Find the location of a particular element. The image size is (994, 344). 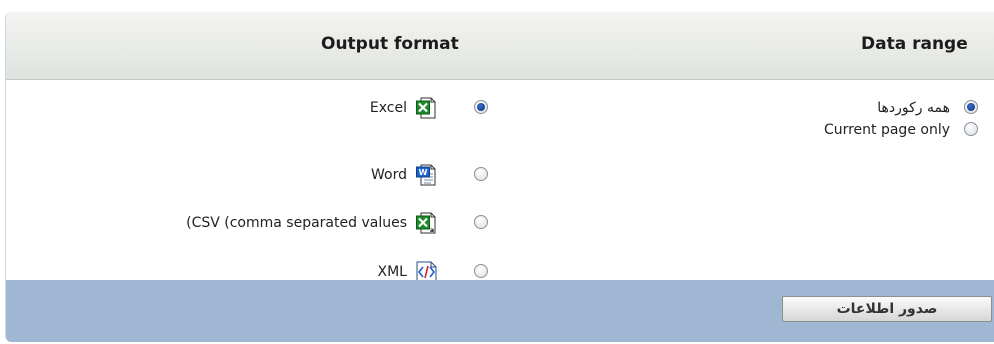

excel-label: Excel is located at coordinates (388, 108).